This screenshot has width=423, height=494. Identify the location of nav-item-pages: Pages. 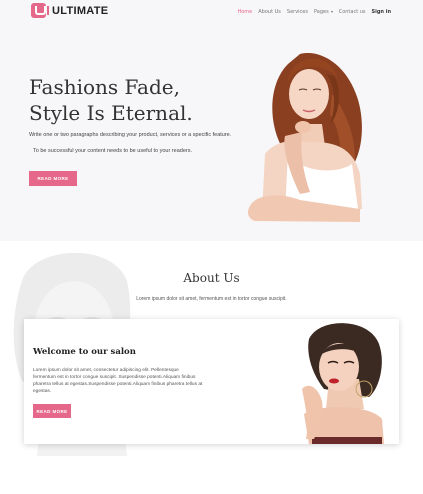
(323, 12).